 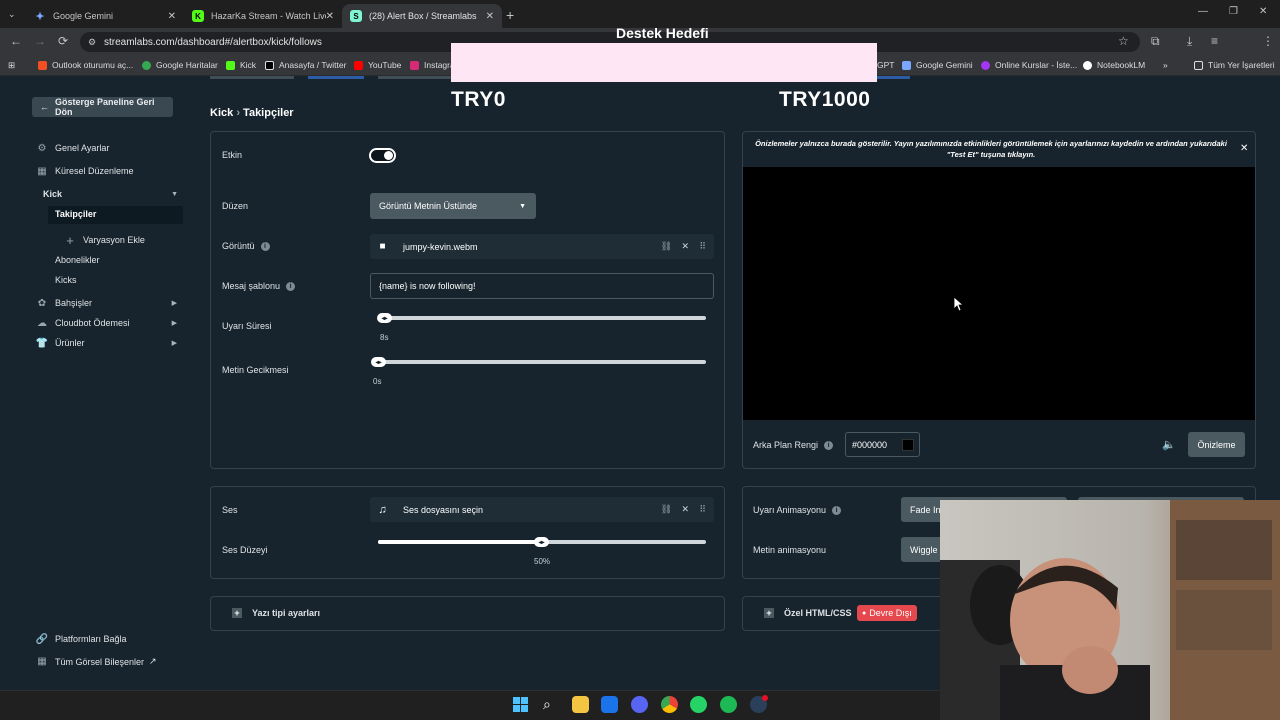 I want to click on bookmark-youtube: YouTube, so click(x=377, y=65).